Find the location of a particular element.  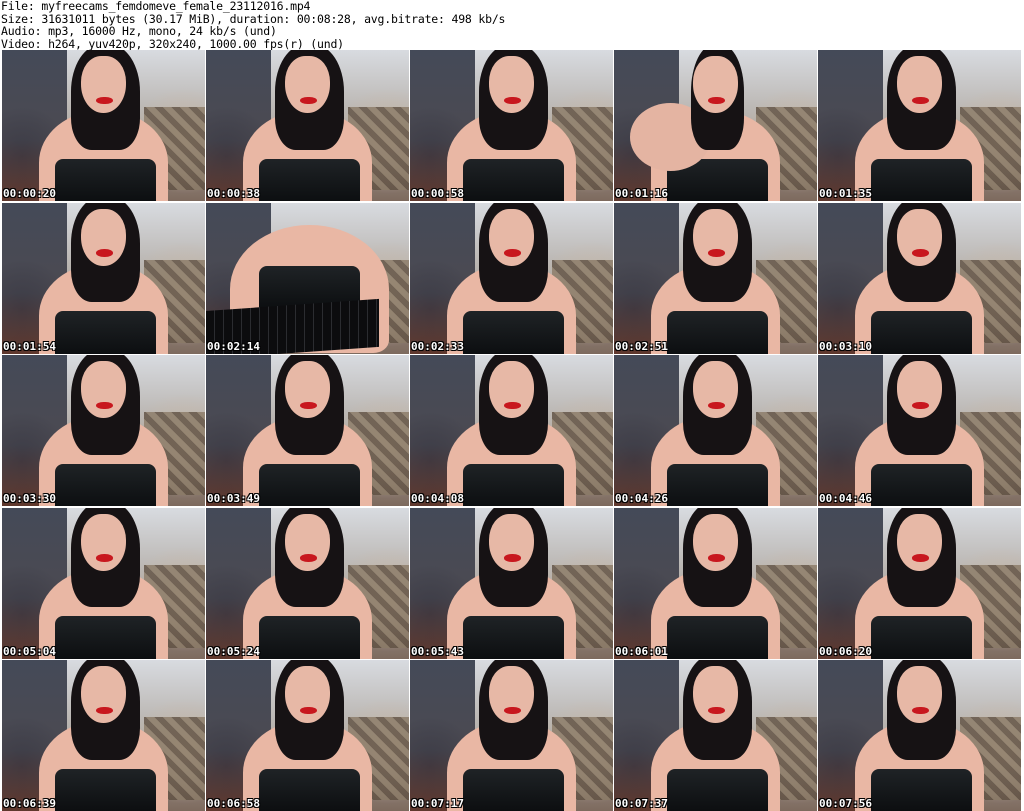

video-thumbnail: 00:00:38 is located at coordinates (307, 125).